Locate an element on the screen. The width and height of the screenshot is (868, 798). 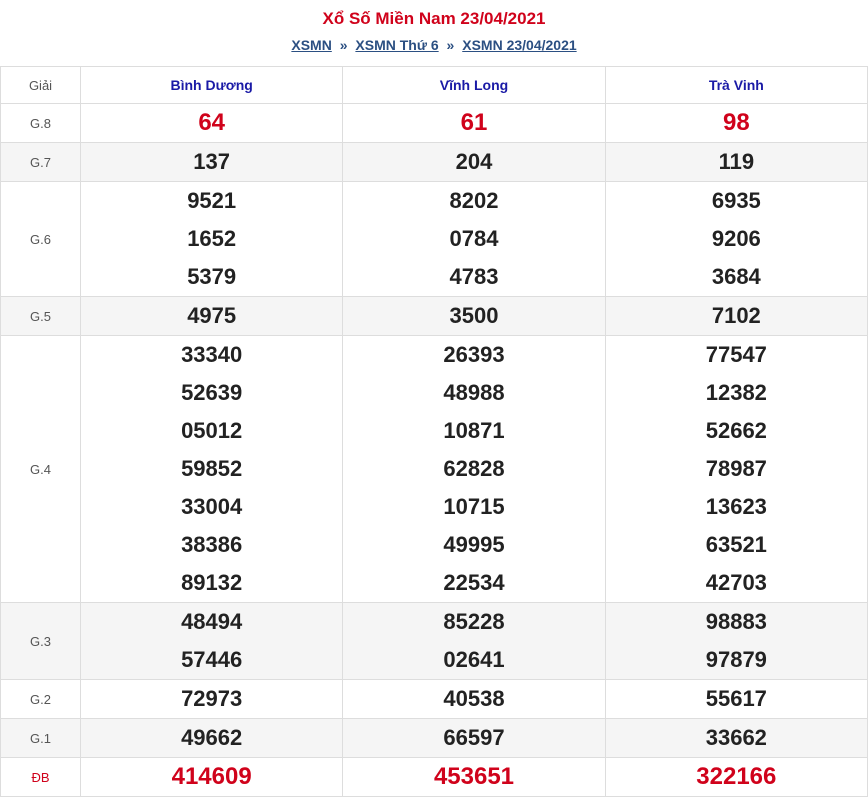
winning-number: 26393 is located at coordinates (474, 354).